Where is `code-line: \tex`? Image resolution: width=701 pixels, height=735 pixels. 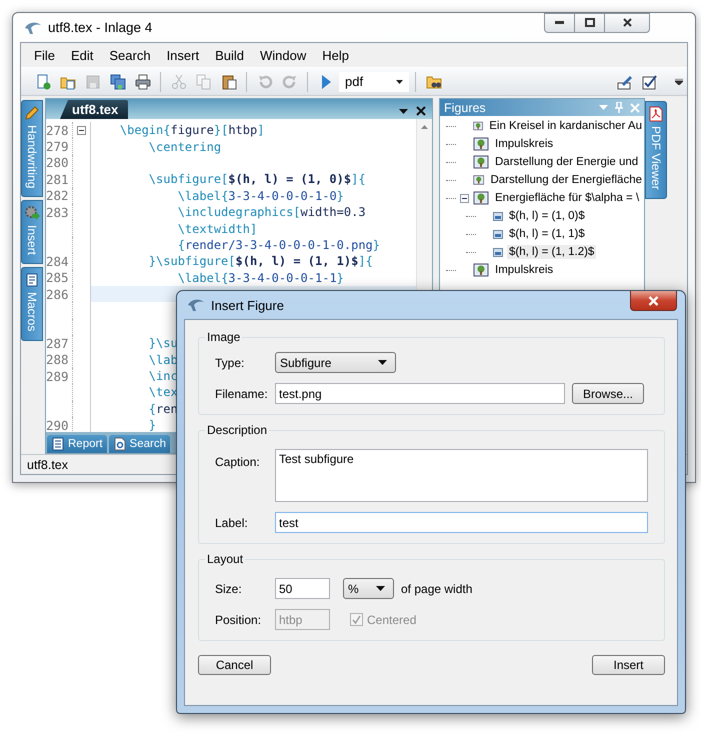 code-line: \tex is located at coordinates (163, 392).